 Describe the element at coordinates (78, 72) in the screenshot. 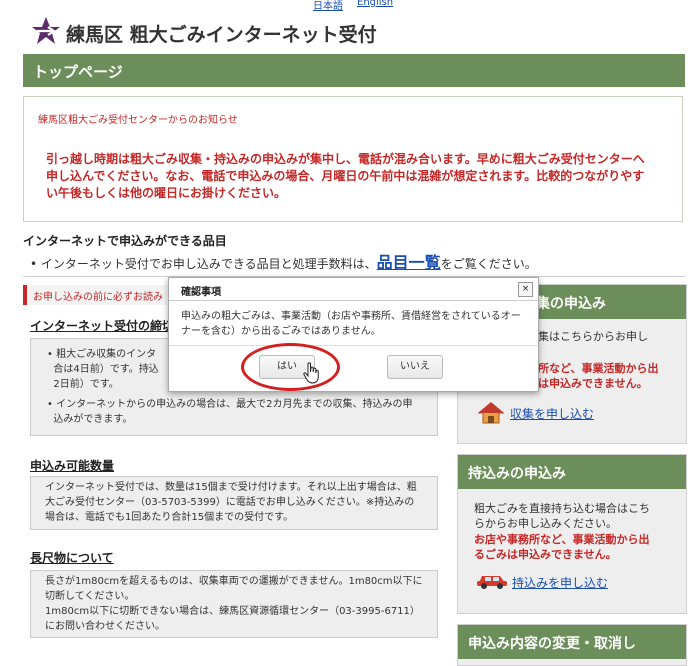

I see `page-title: トップページ` at that location.